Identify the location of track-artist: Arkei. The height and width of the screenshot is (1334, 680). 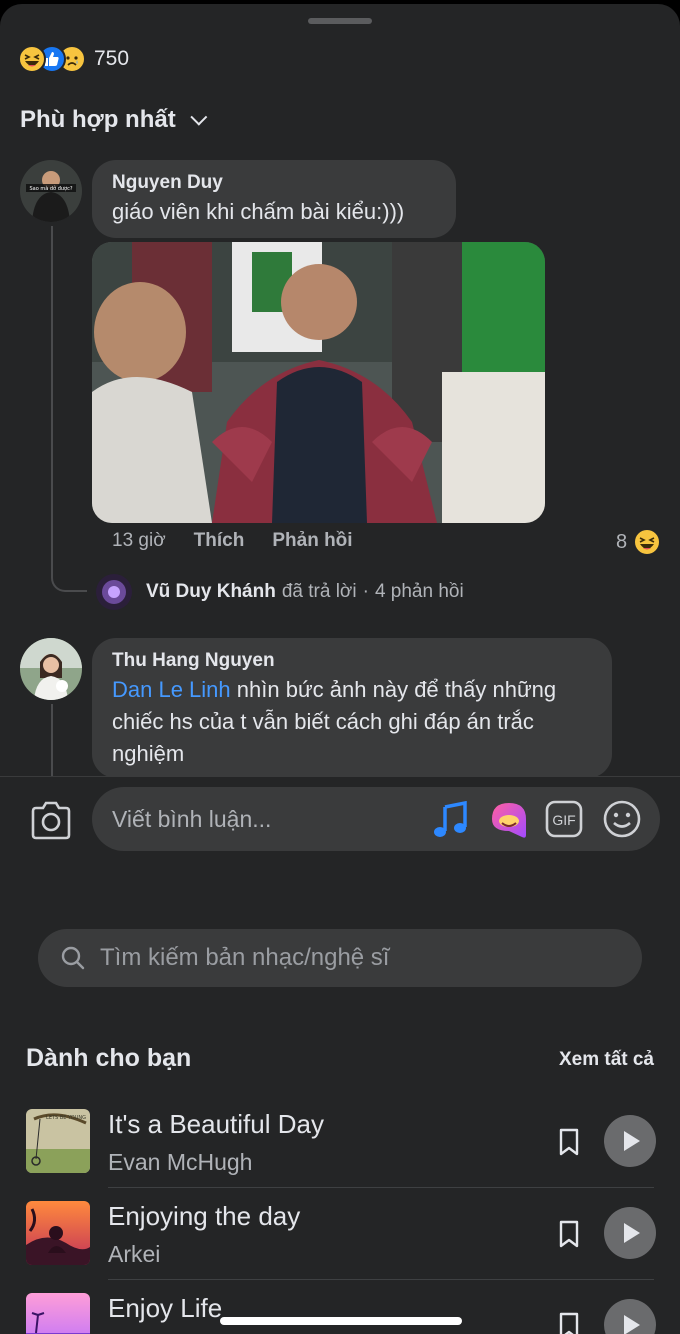
(134, 1254).